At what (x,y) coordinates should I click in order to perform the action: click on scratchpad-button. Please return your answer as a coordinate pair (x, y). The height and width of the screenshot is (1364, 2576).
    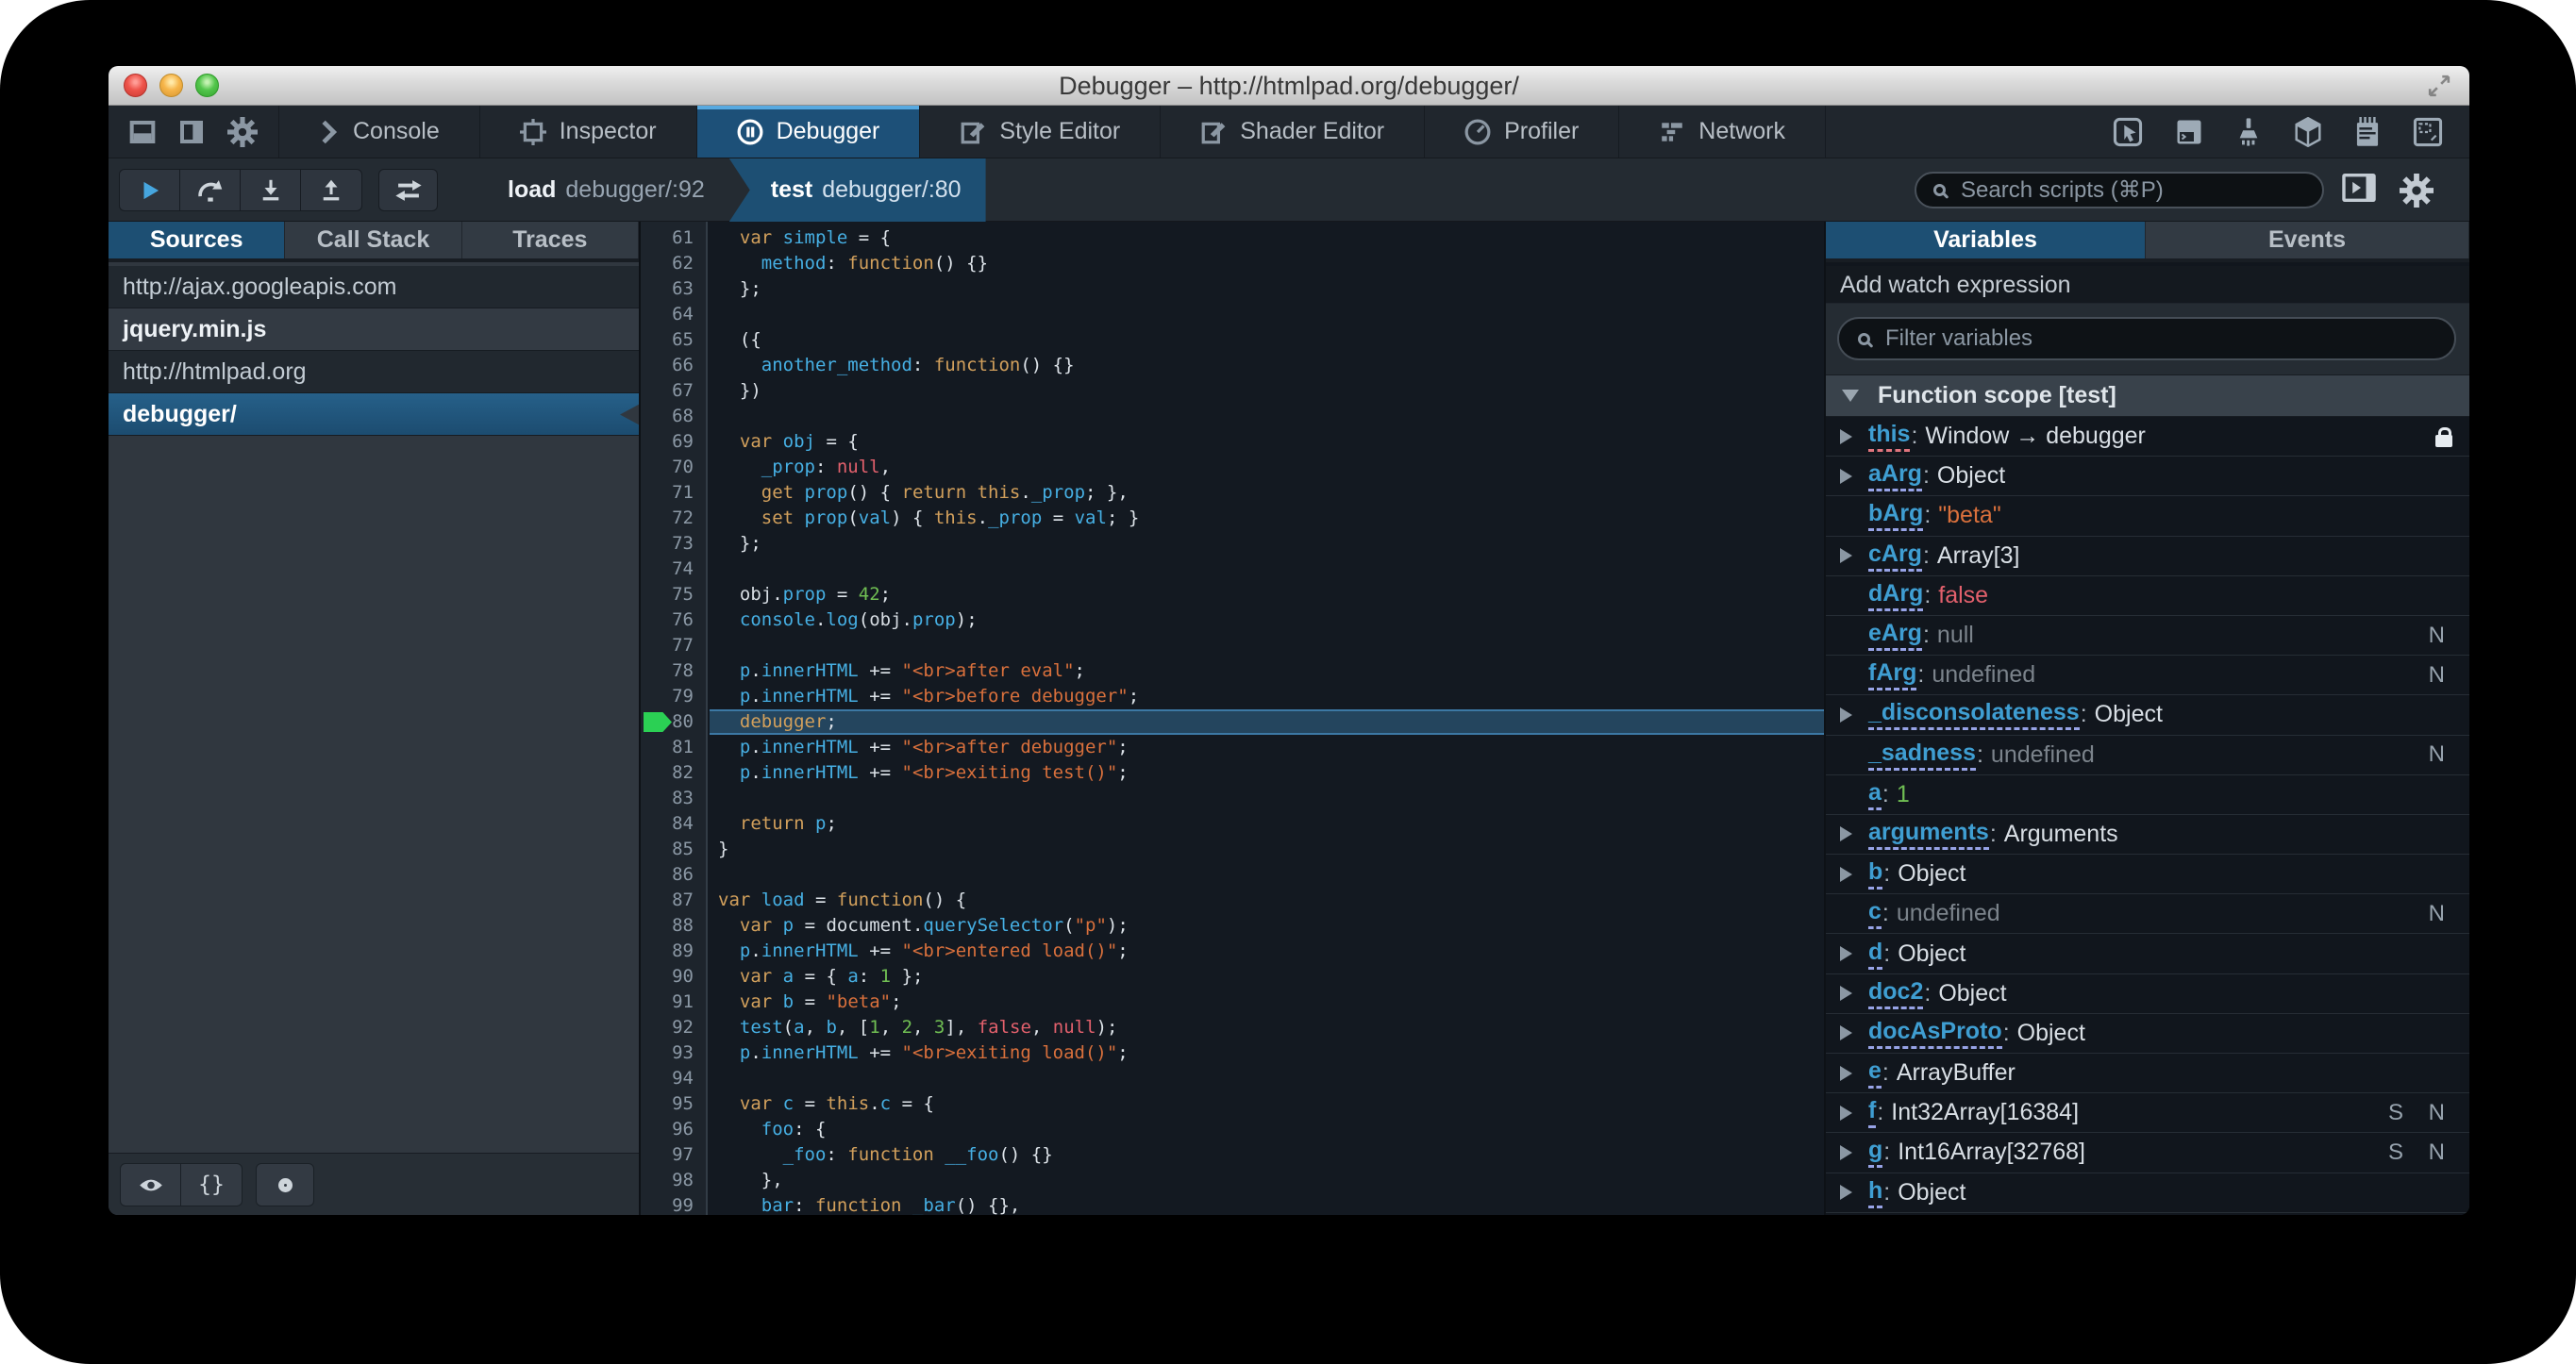
    Looking at the image, I should click on (2367, 131).